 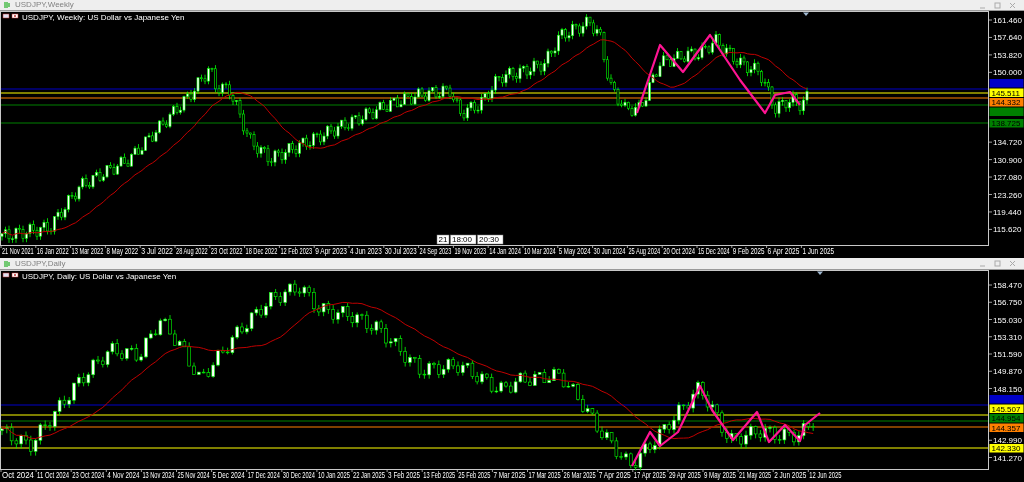 What do you see at coordinates (18, 251) in the screenshot?
I see `time-axis-label: 21 Nov 2021` at bounding box center [18, 251].